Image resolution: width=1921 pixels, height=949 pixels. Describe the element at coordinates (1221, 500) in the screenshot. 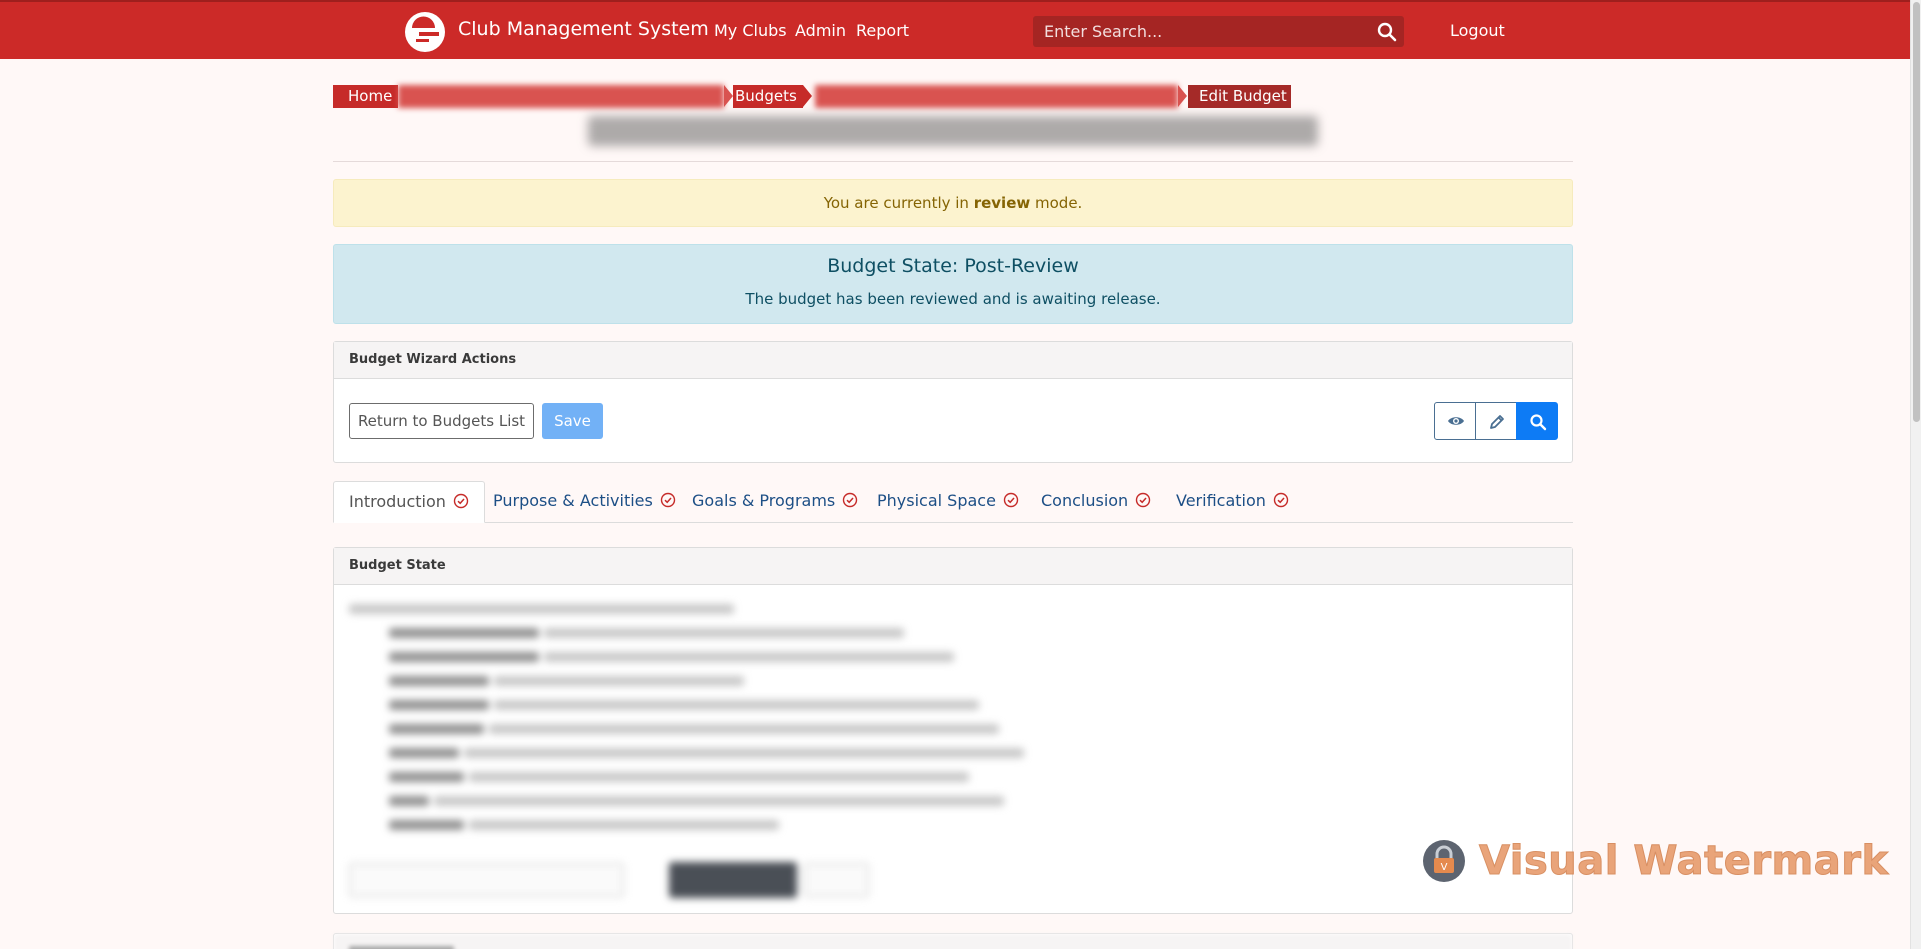

I see `tab-label: Verification` at that location.